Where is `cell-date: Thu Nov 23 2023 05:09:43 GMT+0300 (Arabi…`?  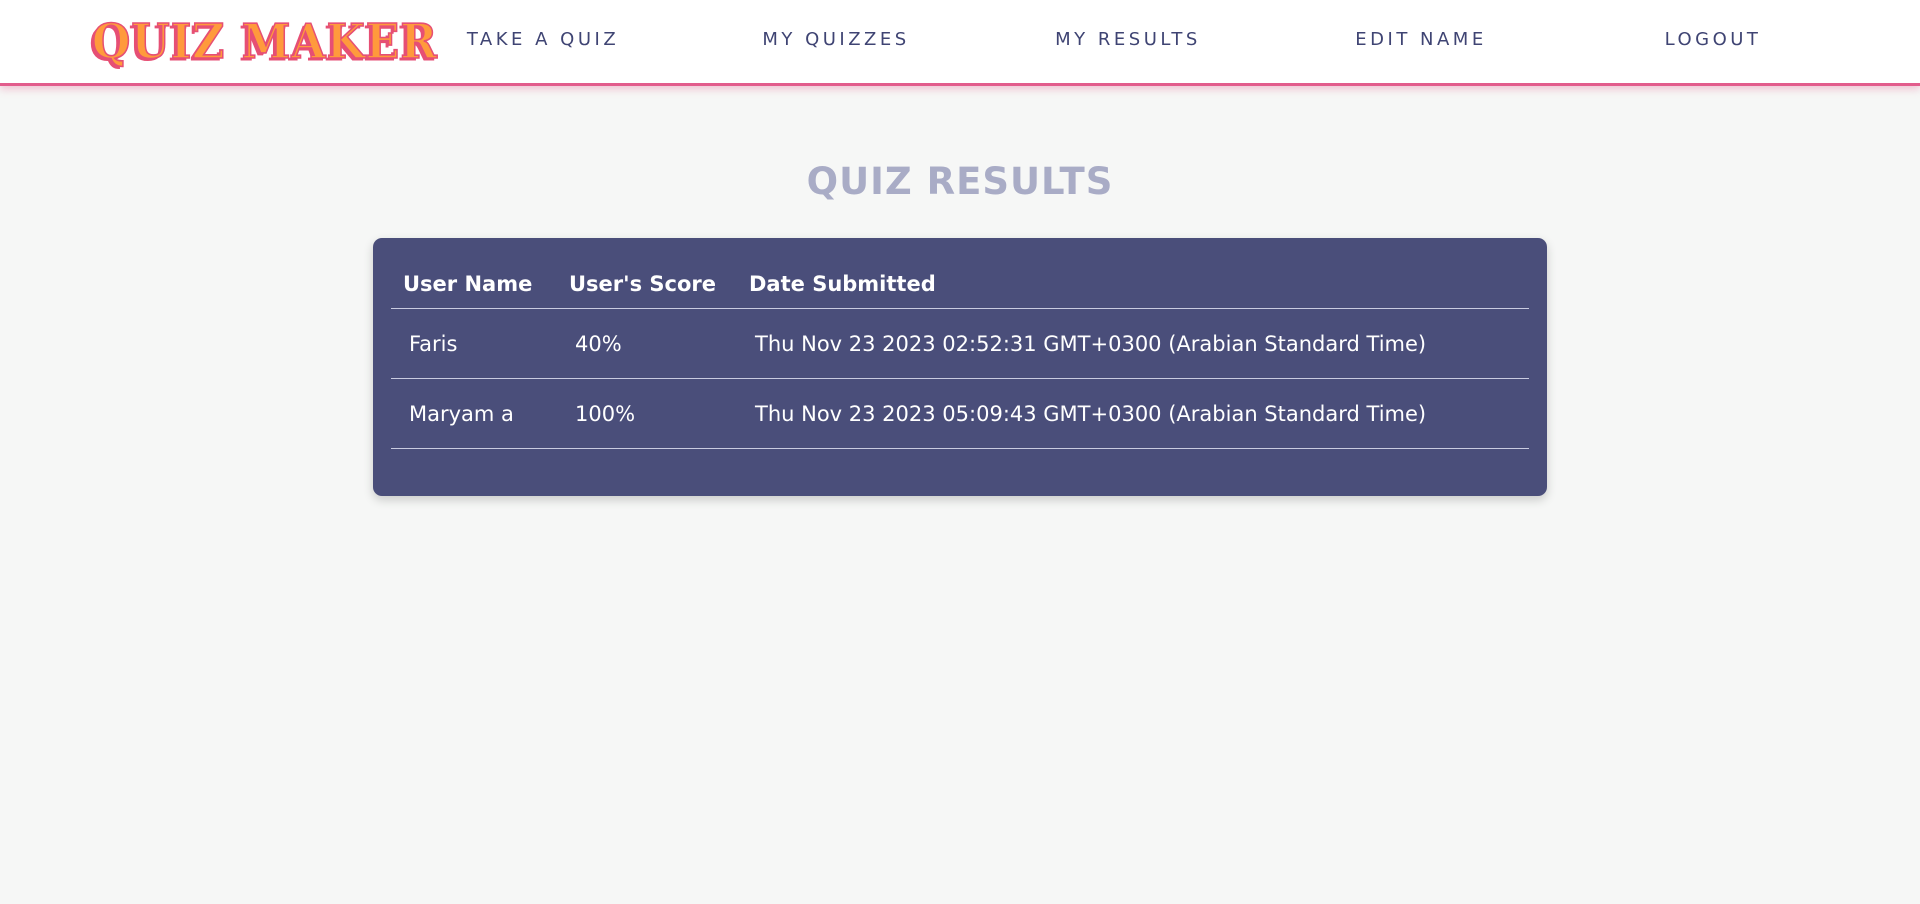 cell-date: Thu Nov 23 2023 05:09:43 GMT+0300 (Arabi… is located at coordinates (1133, 413).